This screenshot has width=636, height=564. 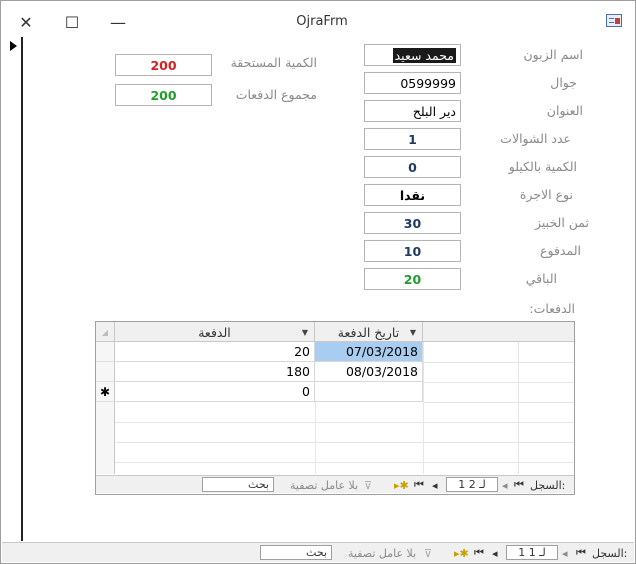 I want to click on minimize-button: —, so click(x=118, y=22).